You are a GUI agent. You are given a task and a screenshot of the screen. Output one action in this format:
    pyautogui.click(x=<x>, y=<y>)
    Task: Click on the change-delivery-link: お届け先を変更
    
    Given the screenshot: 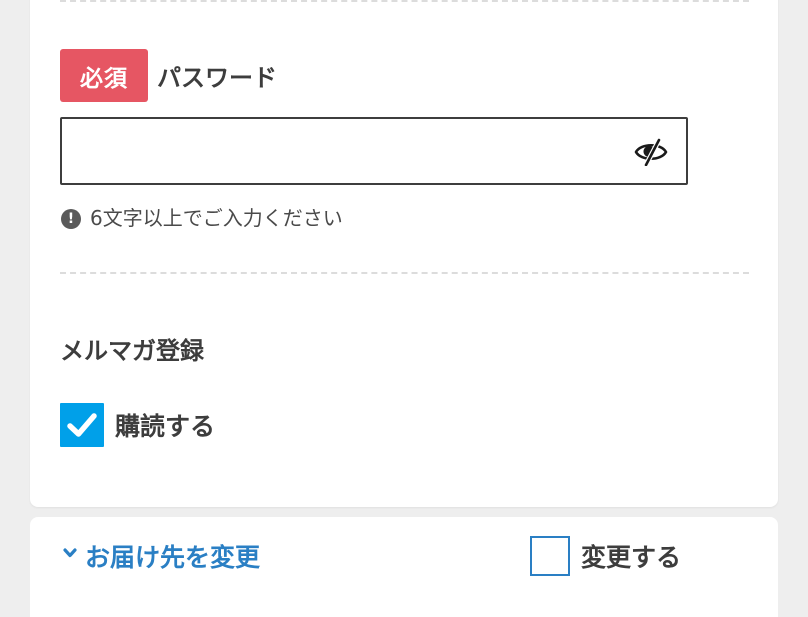 What is the action you would take?
    pyautogui.click(x=161, y=556)
    